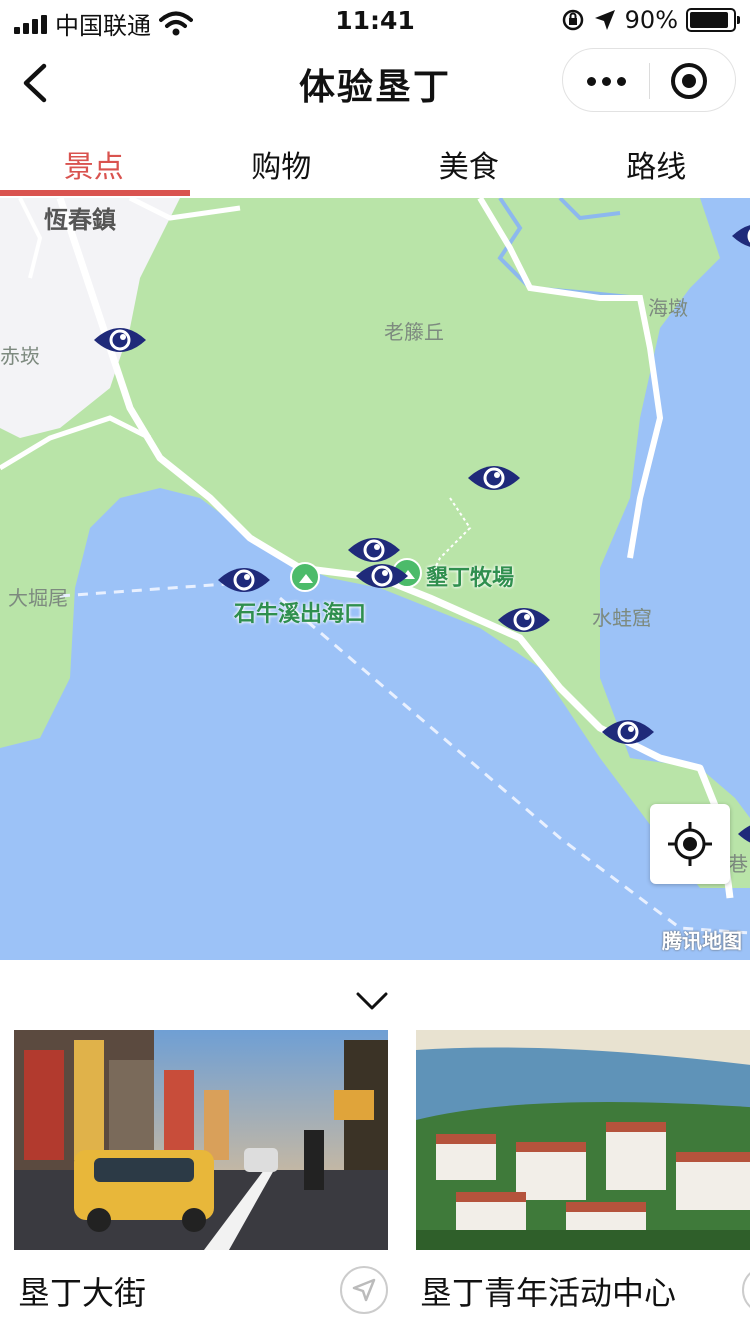  Describe the element at coordinates (375, 83) in the screenshot. I see `nav-bar: 体验垦丁` at that location.